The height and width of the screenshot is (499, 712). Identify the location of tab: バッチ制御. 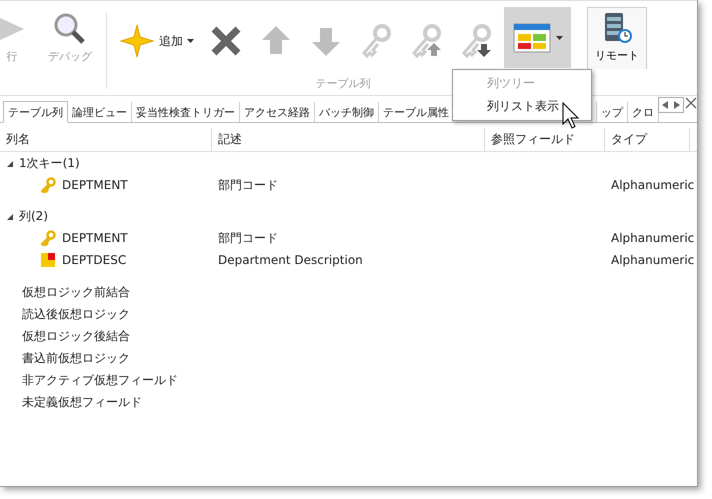
(347, 112).